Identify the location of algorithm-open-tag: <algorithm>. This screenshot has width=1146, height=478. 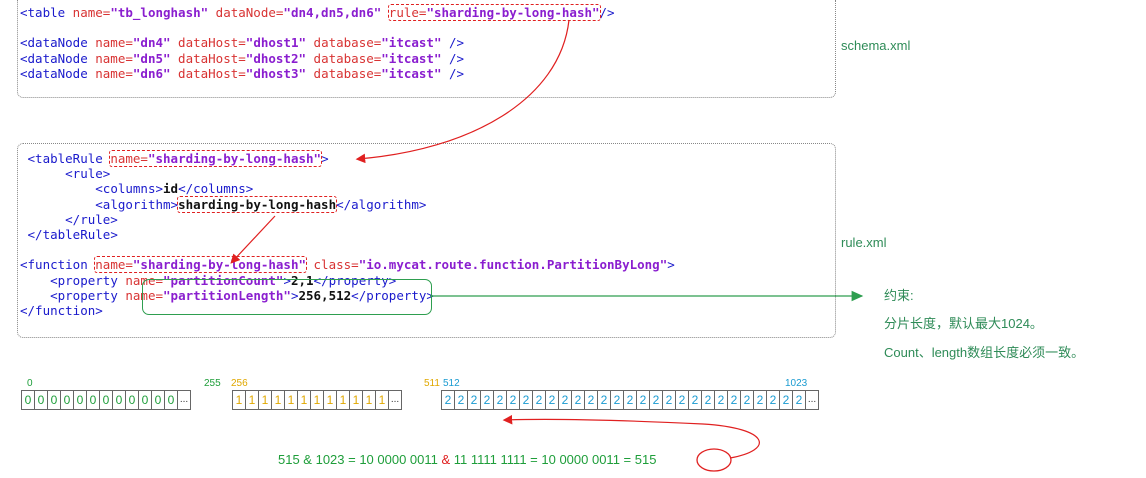
(137, 204).